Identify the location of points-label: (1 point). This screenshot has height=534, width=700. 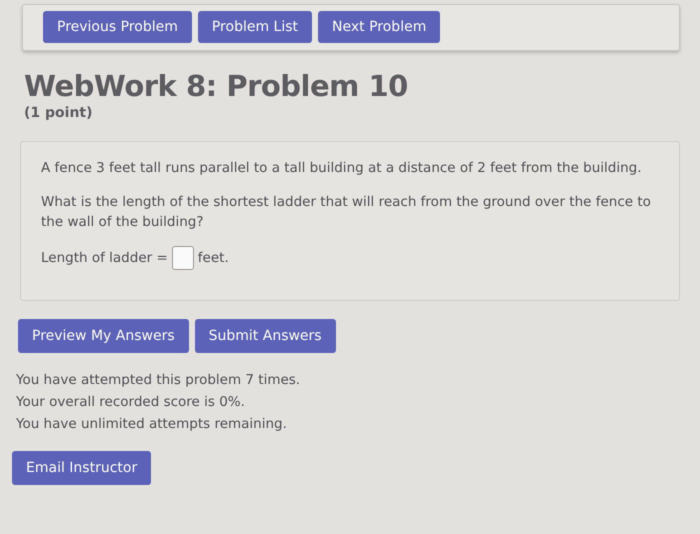
(59, 113).